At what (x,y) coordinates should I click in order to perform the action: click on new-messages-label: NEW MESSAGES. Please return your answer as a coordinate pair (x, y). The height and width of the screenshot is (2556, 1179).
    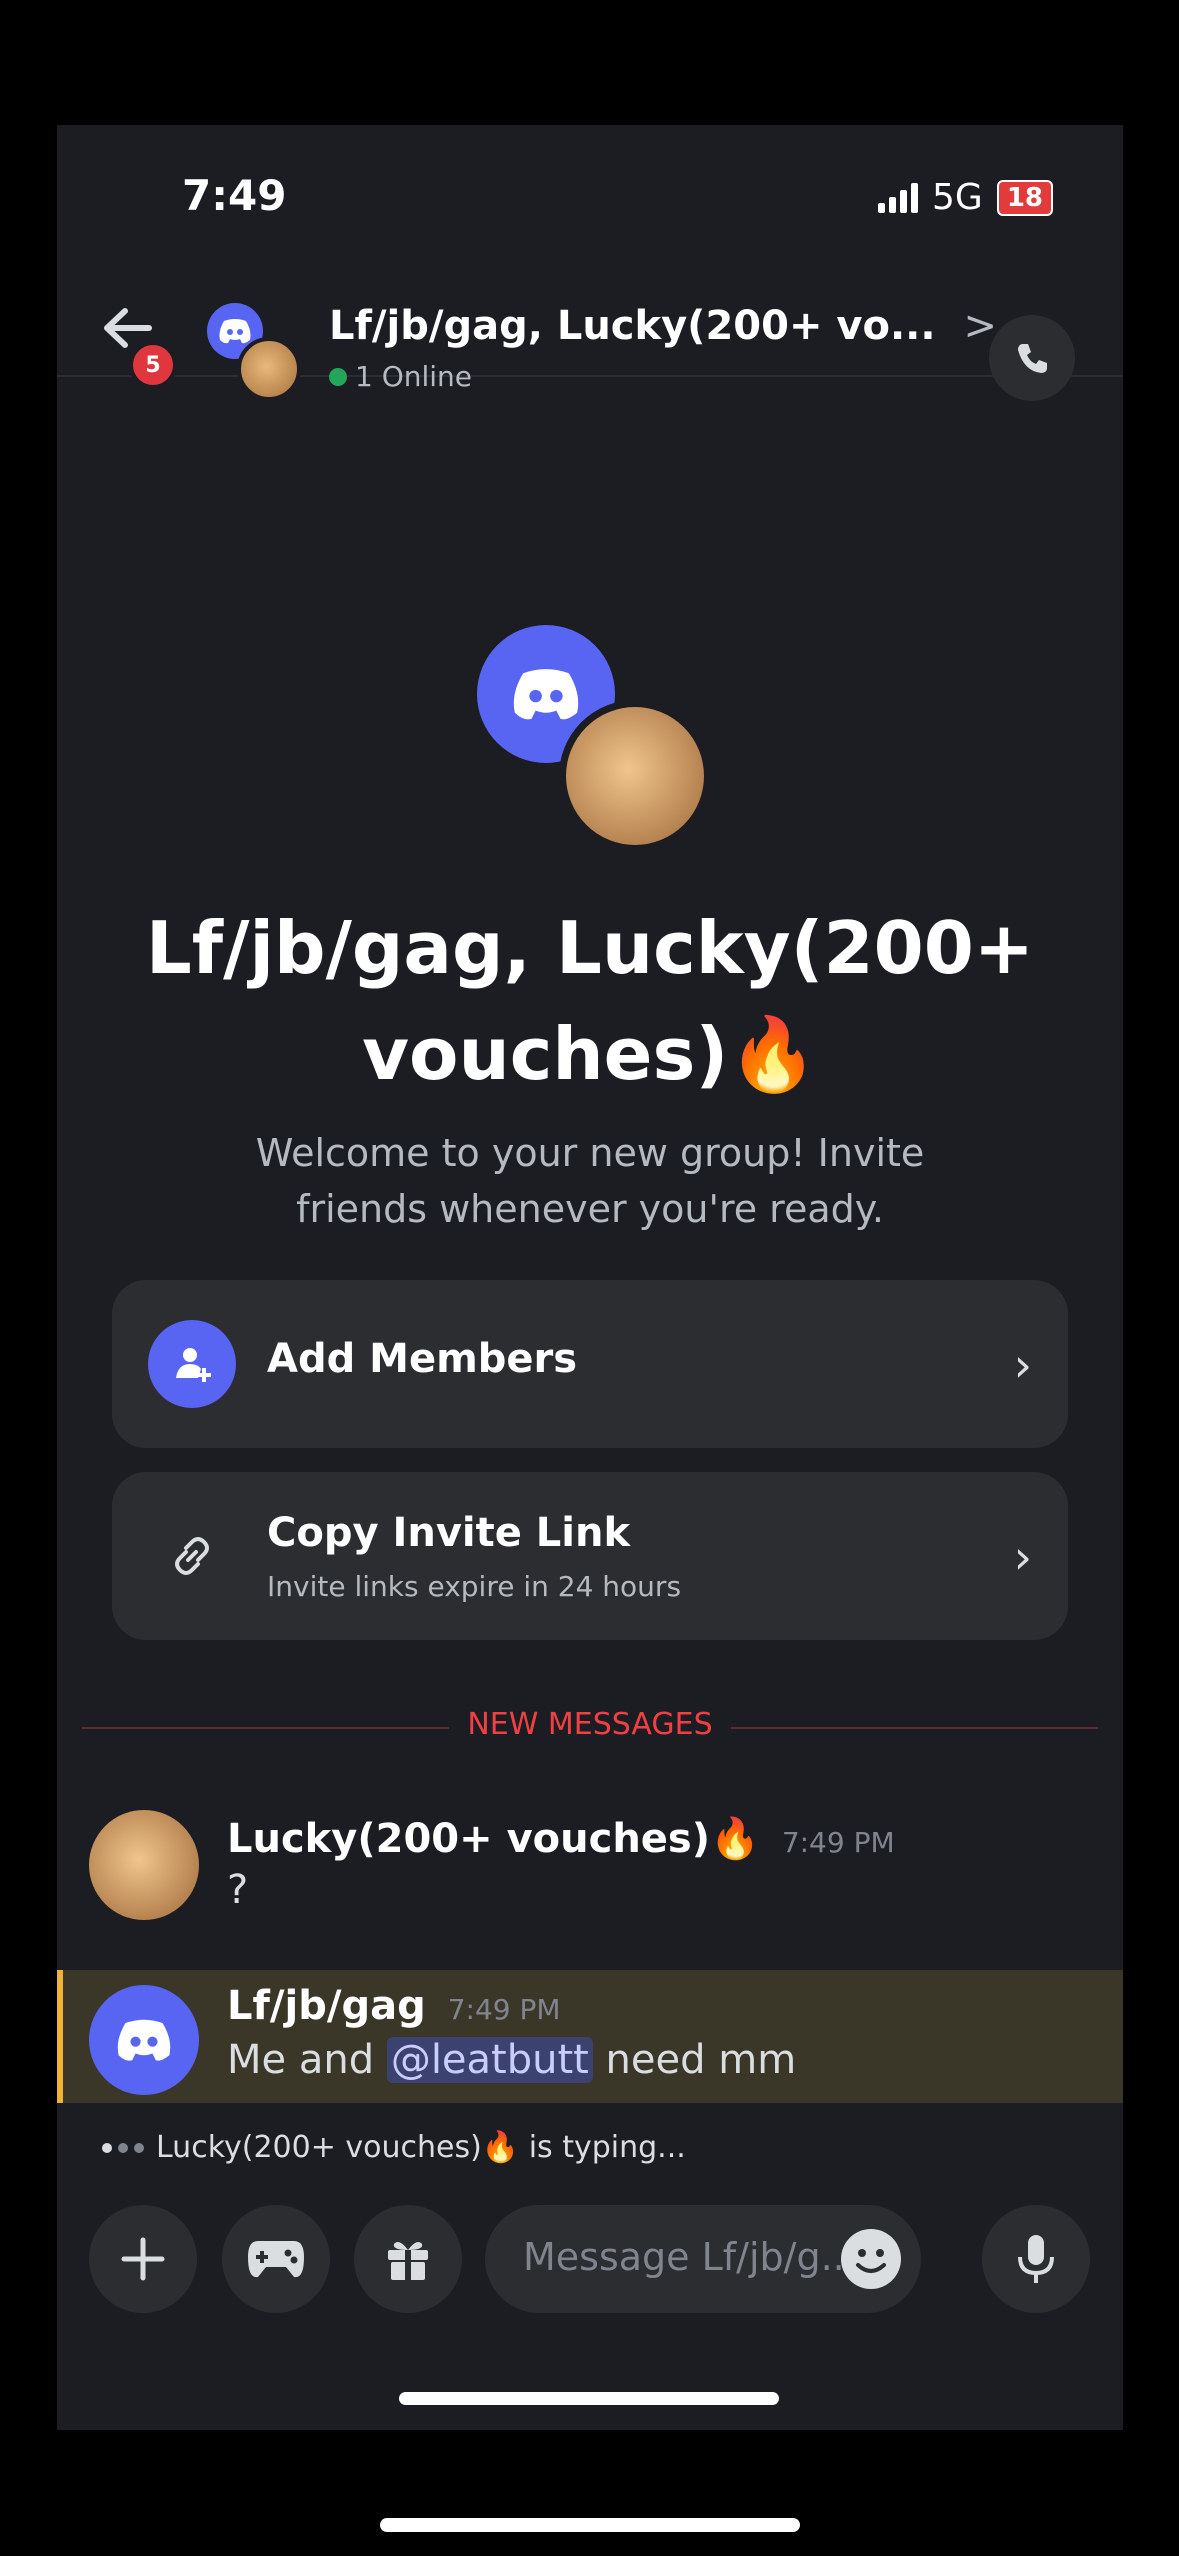
    Looking at the image, I should click on (590, 1724).